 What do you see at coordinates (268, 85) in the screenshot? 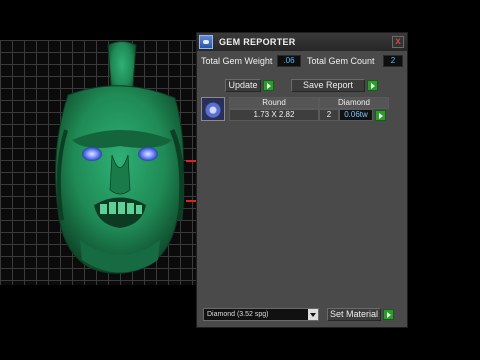
I see `update-go-arrow-icon` at bounding box center [268, 85].